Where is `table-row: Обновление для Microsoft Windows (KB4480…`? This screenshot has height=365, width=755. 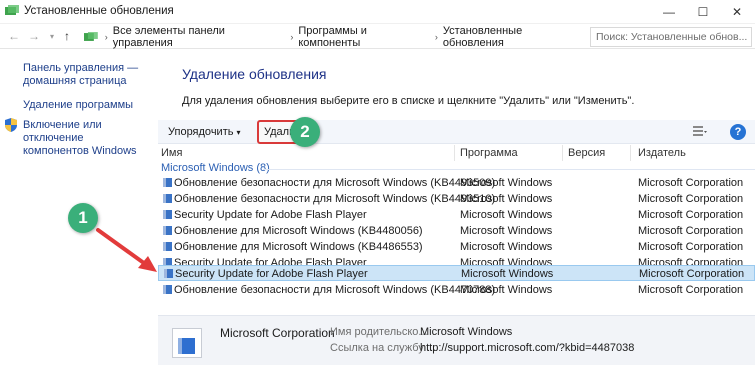
table-row: Обновление для Microsoft Windows (KB4480… is located at coordinates (456, 231).